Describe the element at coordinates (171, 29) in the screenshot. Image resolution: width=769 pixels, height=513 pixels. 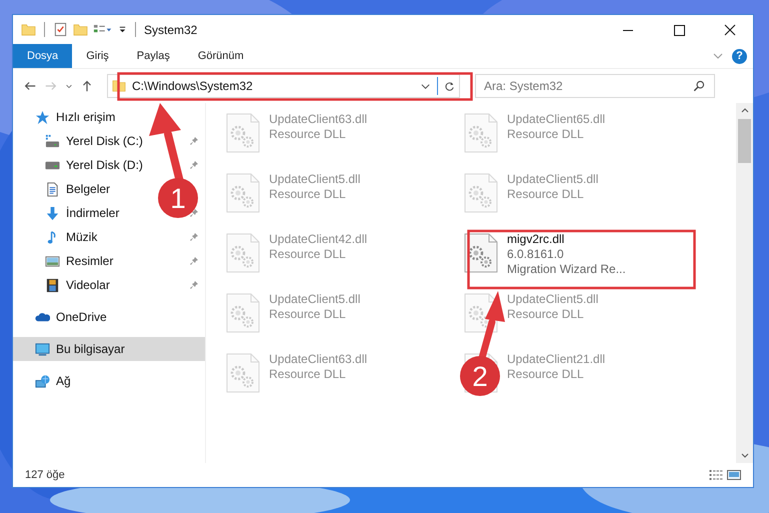
I see `window-title: System32` at that location.